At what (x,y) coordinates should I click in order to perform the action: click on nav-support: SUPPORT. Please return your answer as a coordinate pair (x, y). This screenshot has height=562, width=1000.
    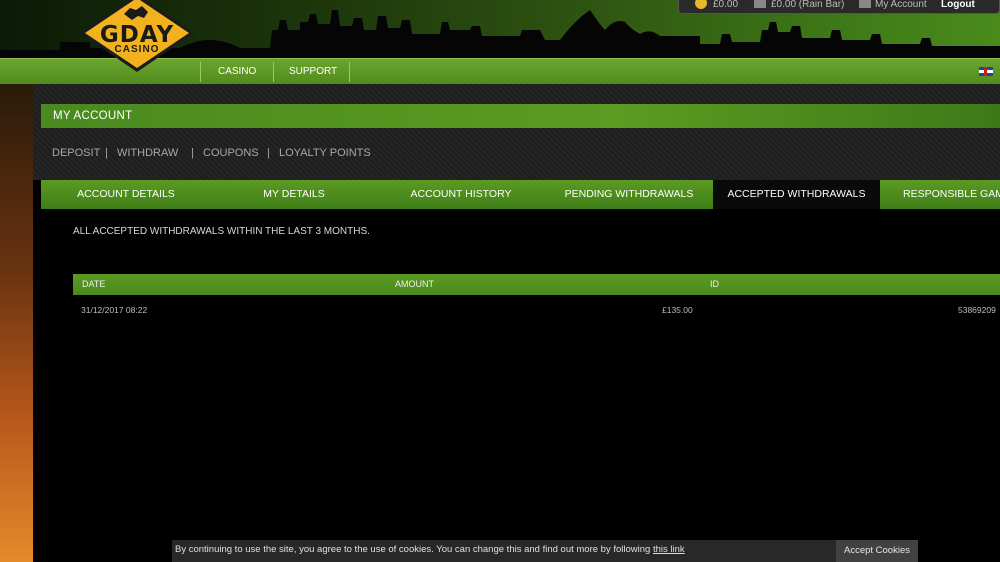
    Looking at the image, I should click on (313, 71).